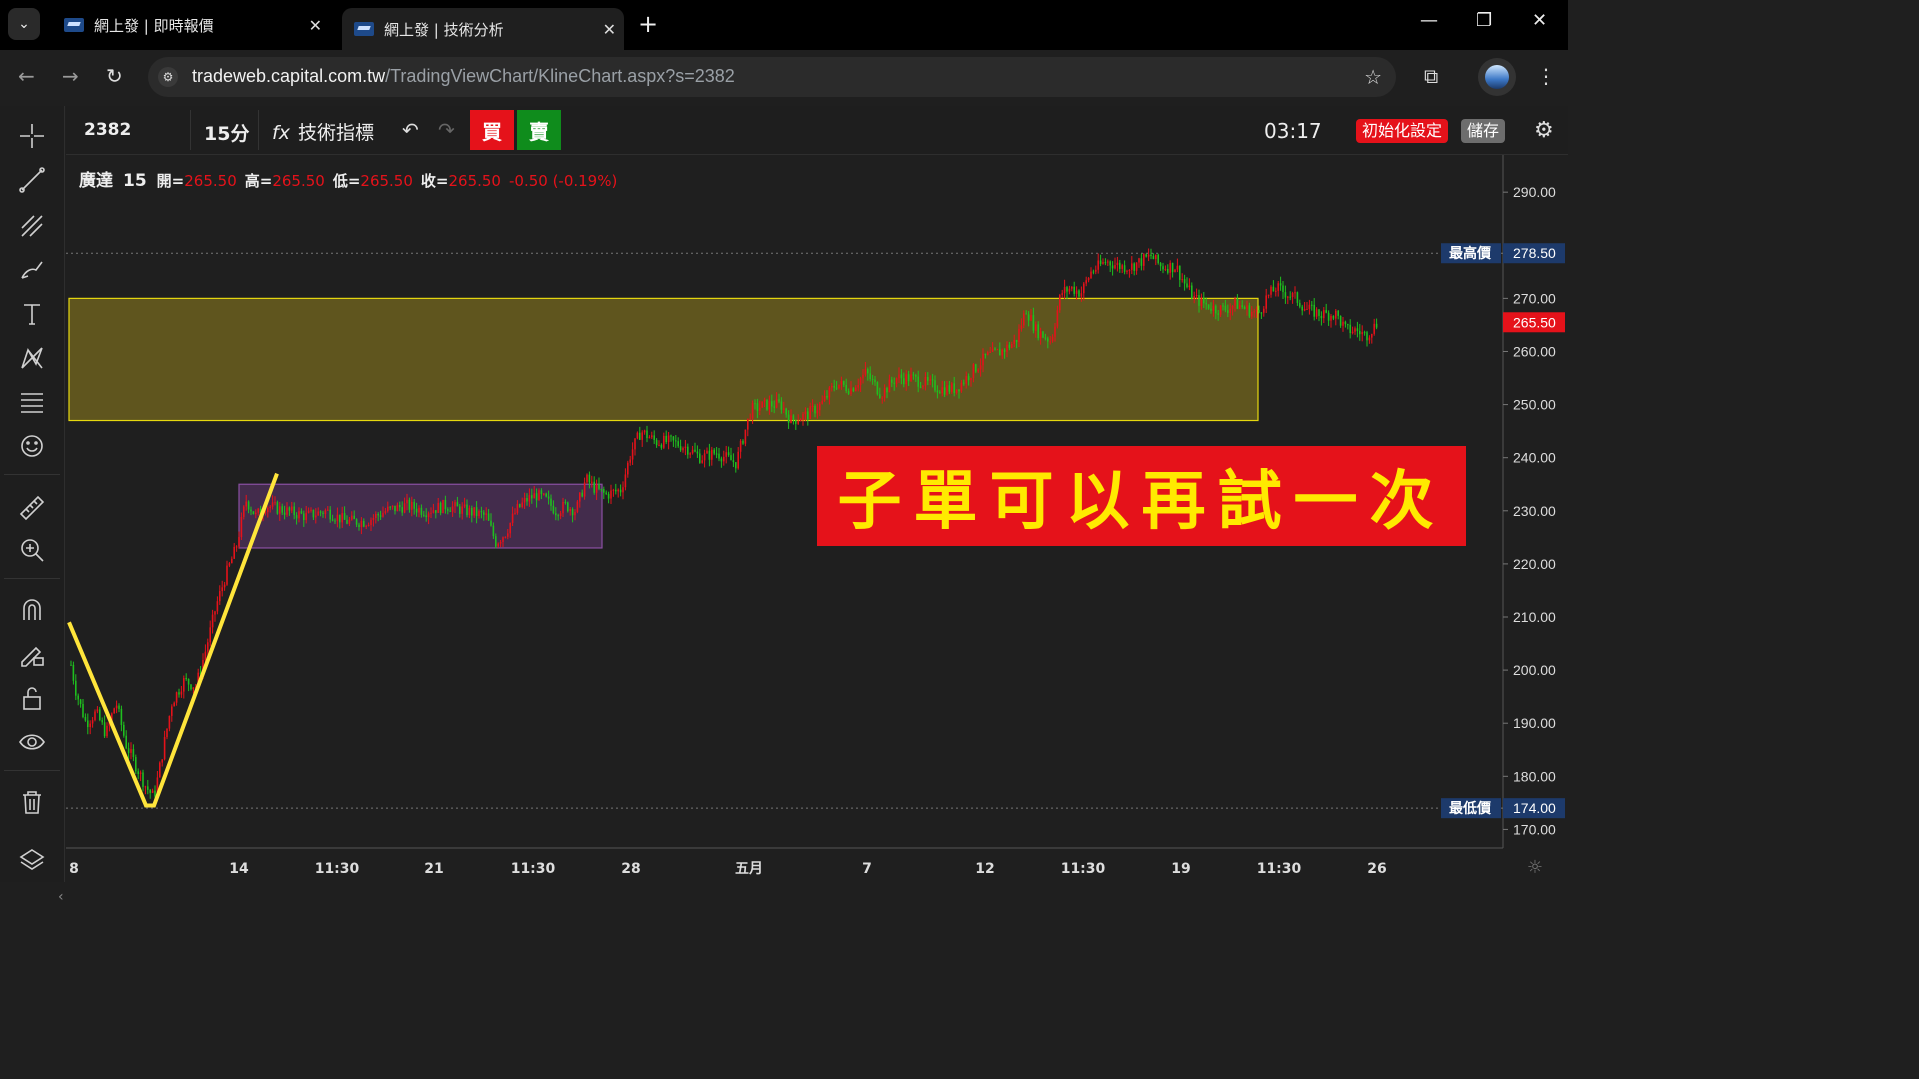 The image size is (1919, 1079). What do you see at coordinates (323, 131) in the screenshot?
I see `indicators-button: fx 技術指標` at bounding box center [323, 131].